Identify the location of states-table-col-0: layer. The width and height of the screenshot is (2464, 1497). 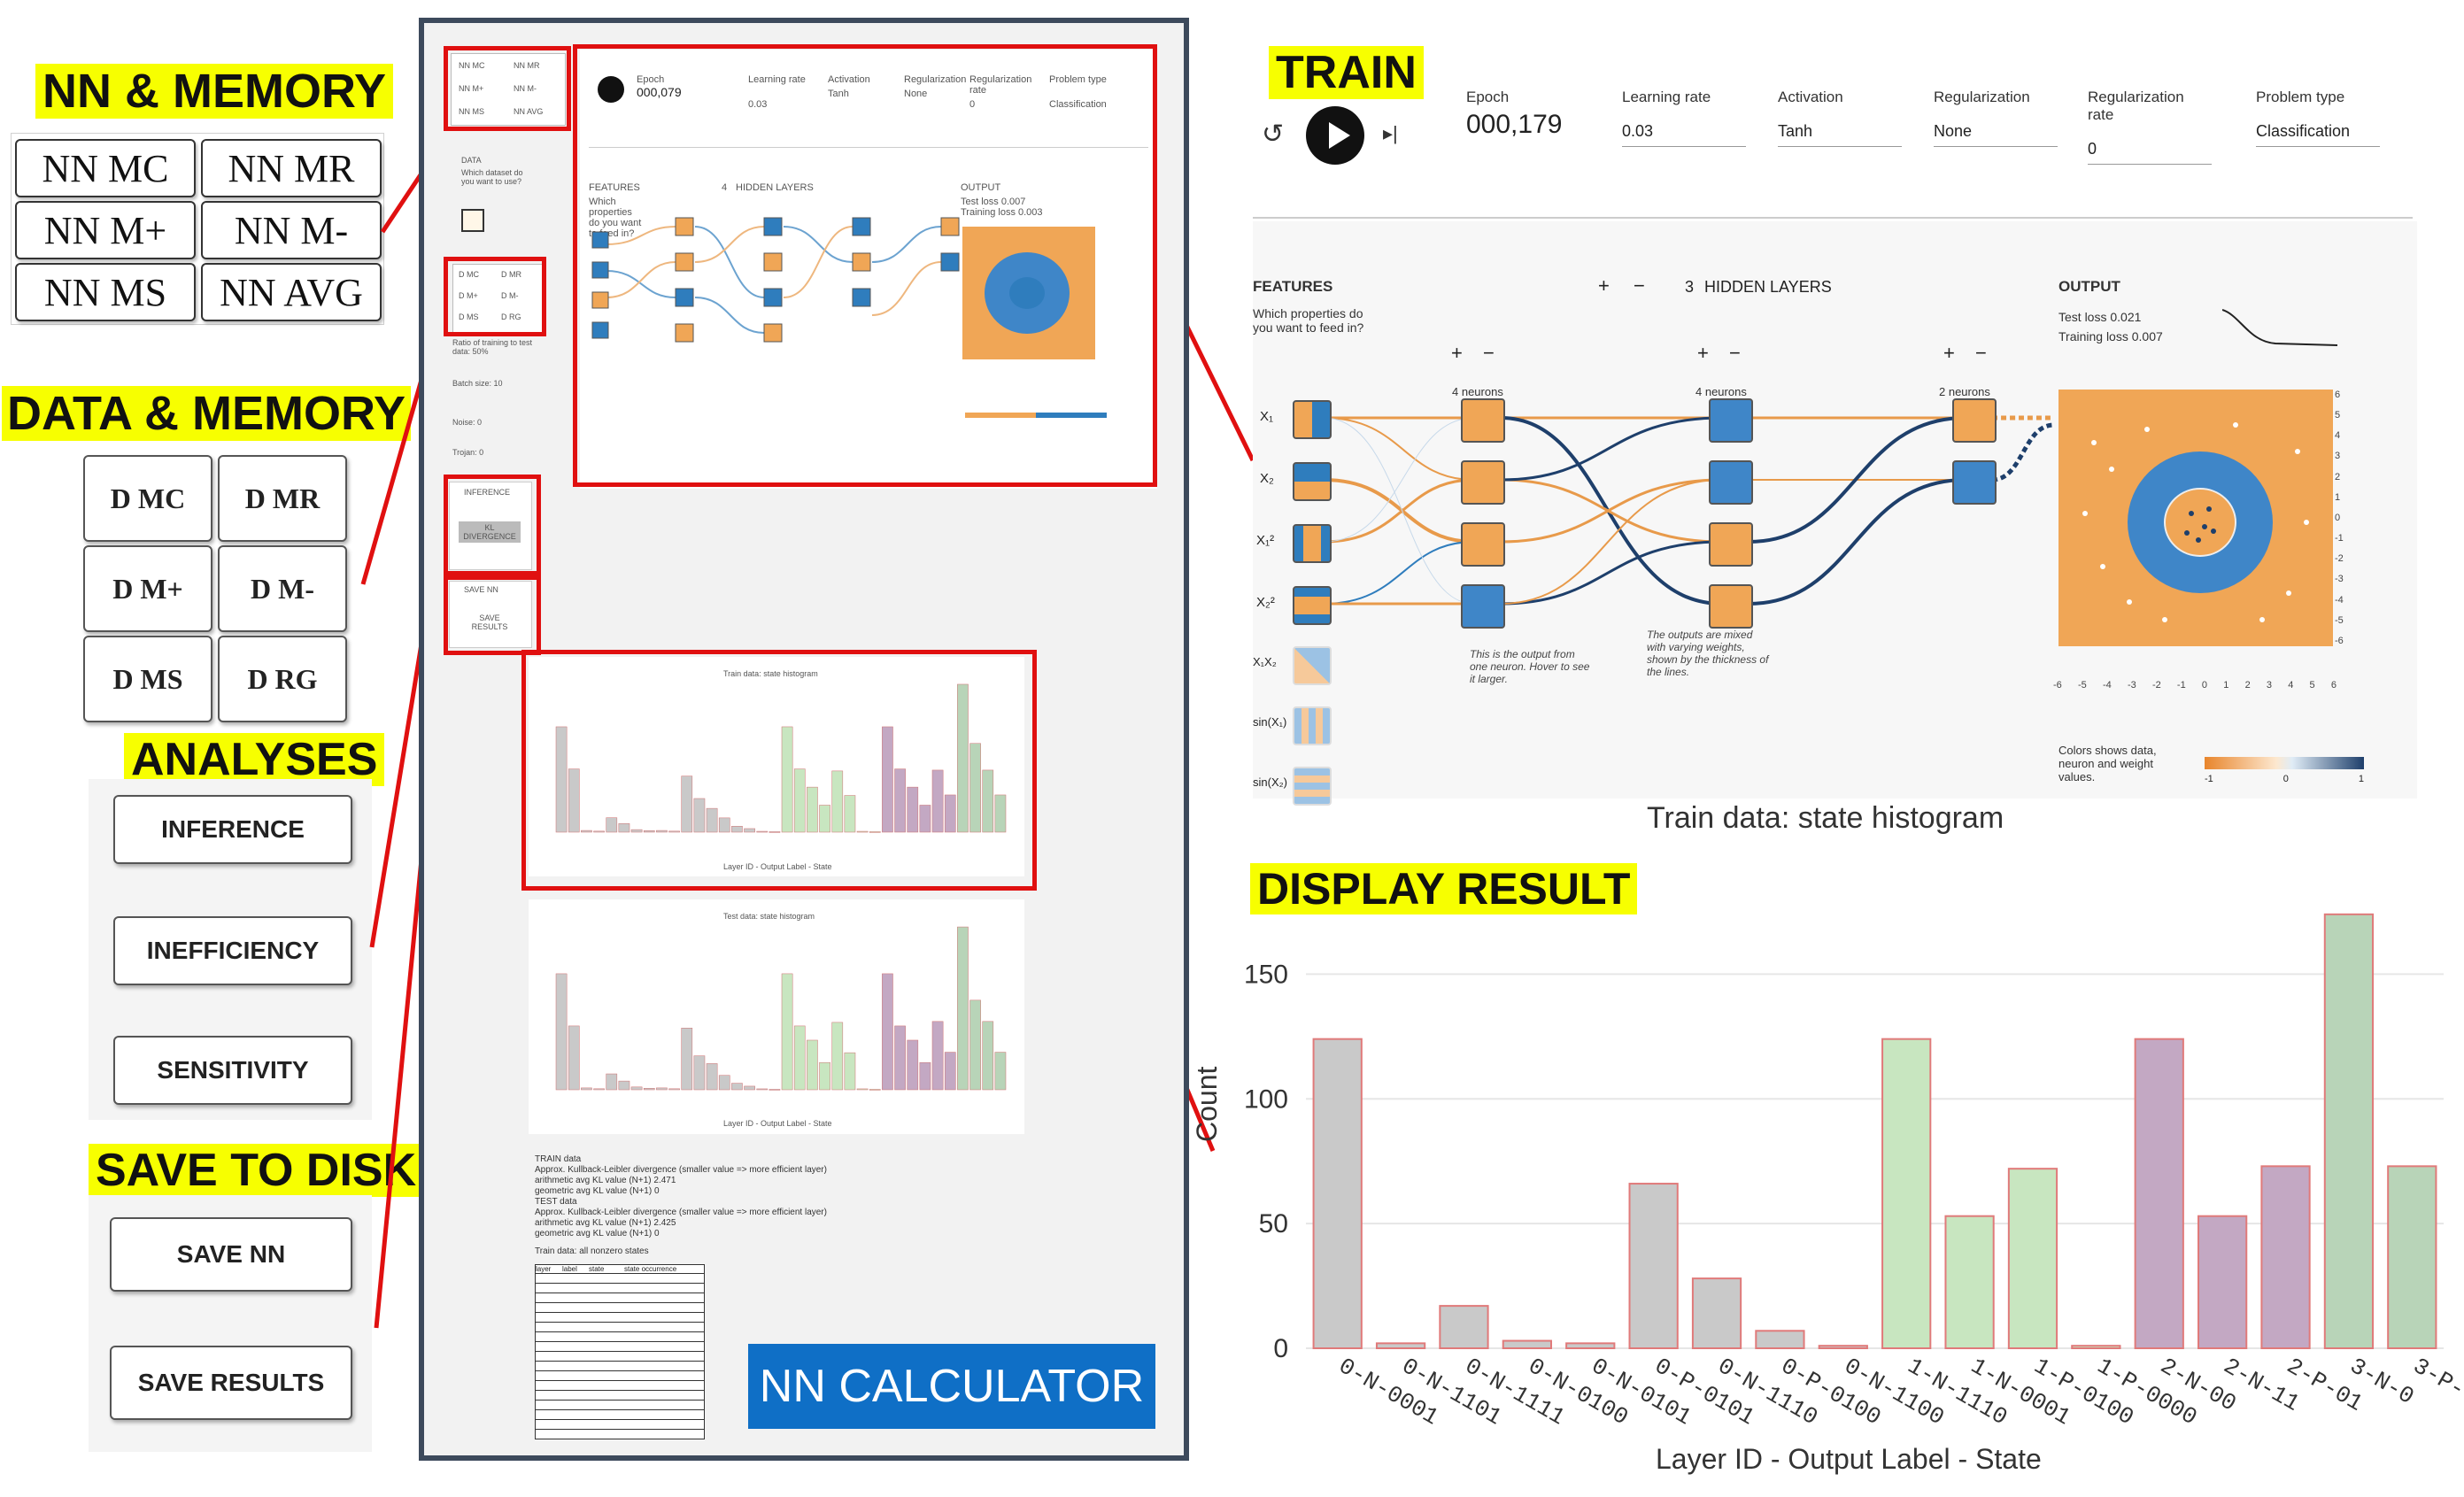
(544, 1269).